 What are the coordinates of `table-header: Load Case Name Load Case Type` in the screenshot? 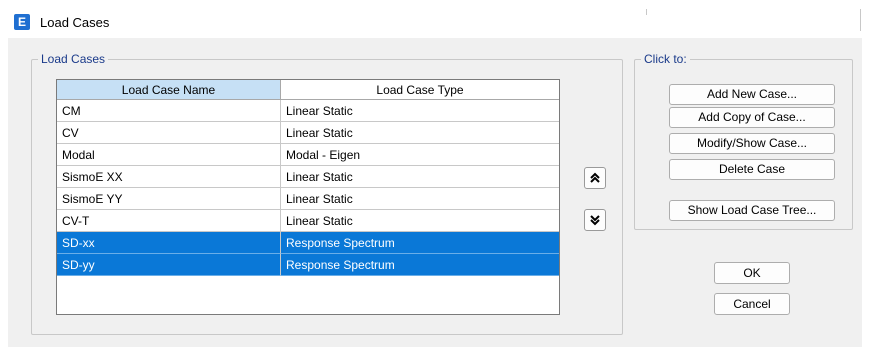 It's located at (308, 90).